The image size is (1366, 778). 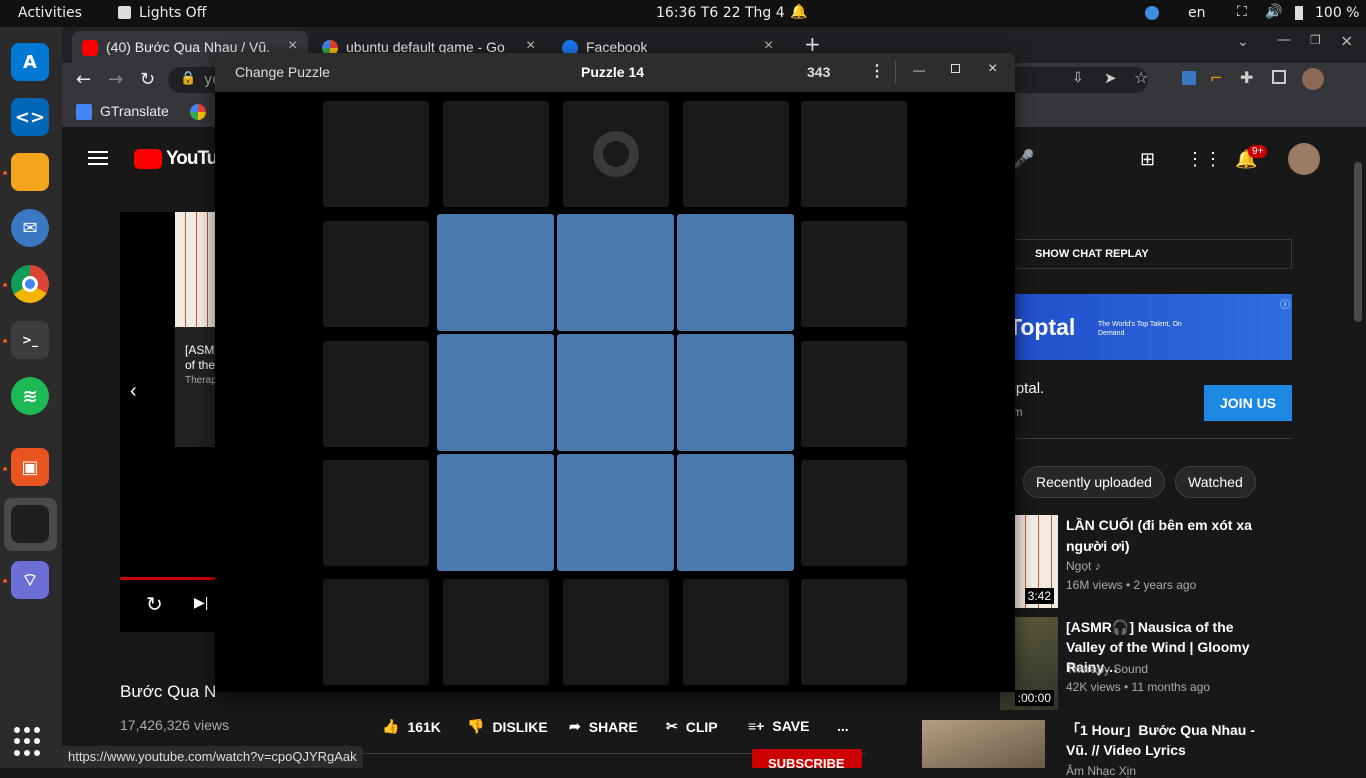 I want to click on azure-icon: A, so click(x=30, y=62).